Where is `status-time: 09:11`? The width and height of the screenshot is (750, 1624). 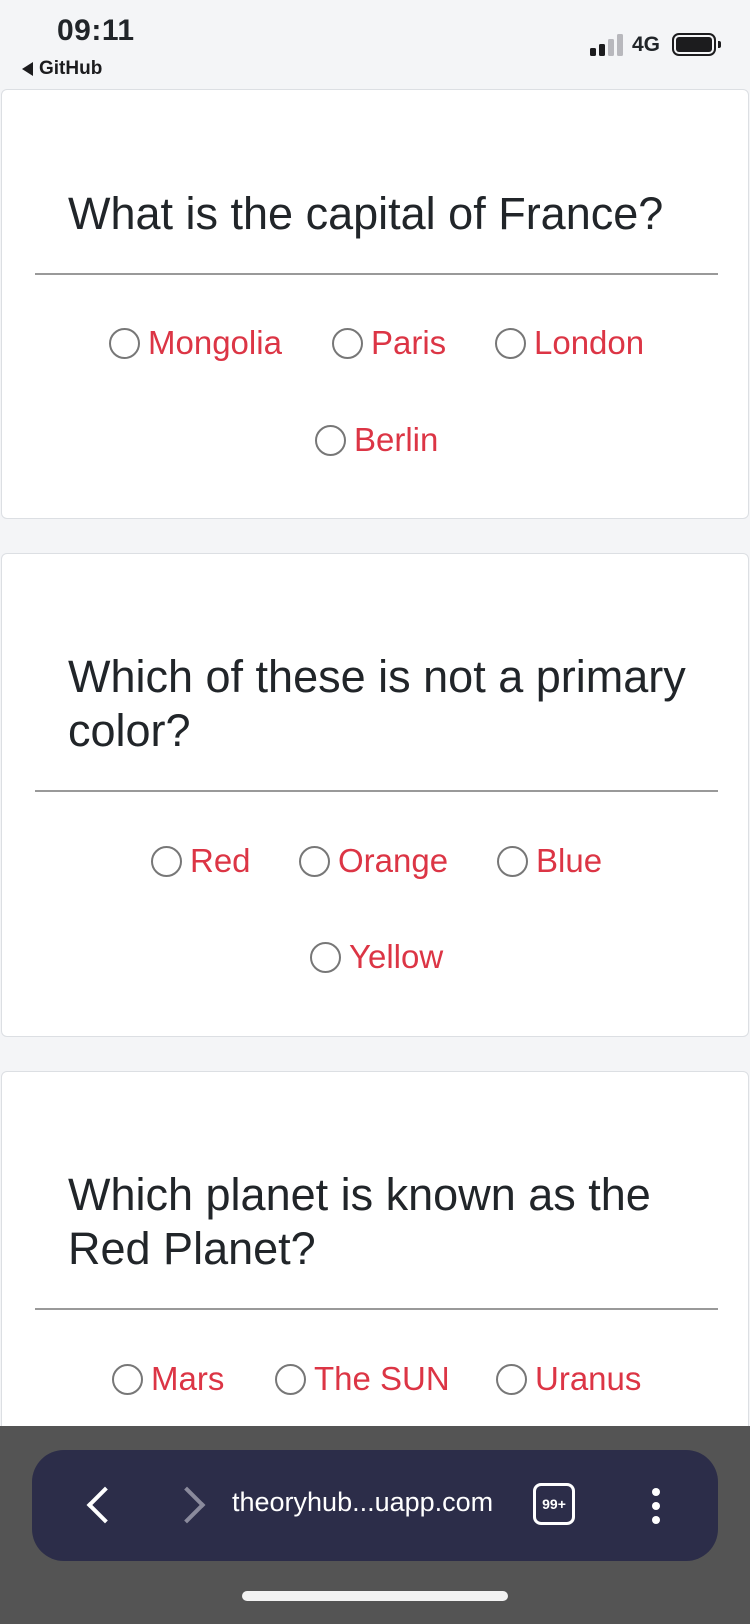
status-time: 09:11 is located at coordinates (96, 30).